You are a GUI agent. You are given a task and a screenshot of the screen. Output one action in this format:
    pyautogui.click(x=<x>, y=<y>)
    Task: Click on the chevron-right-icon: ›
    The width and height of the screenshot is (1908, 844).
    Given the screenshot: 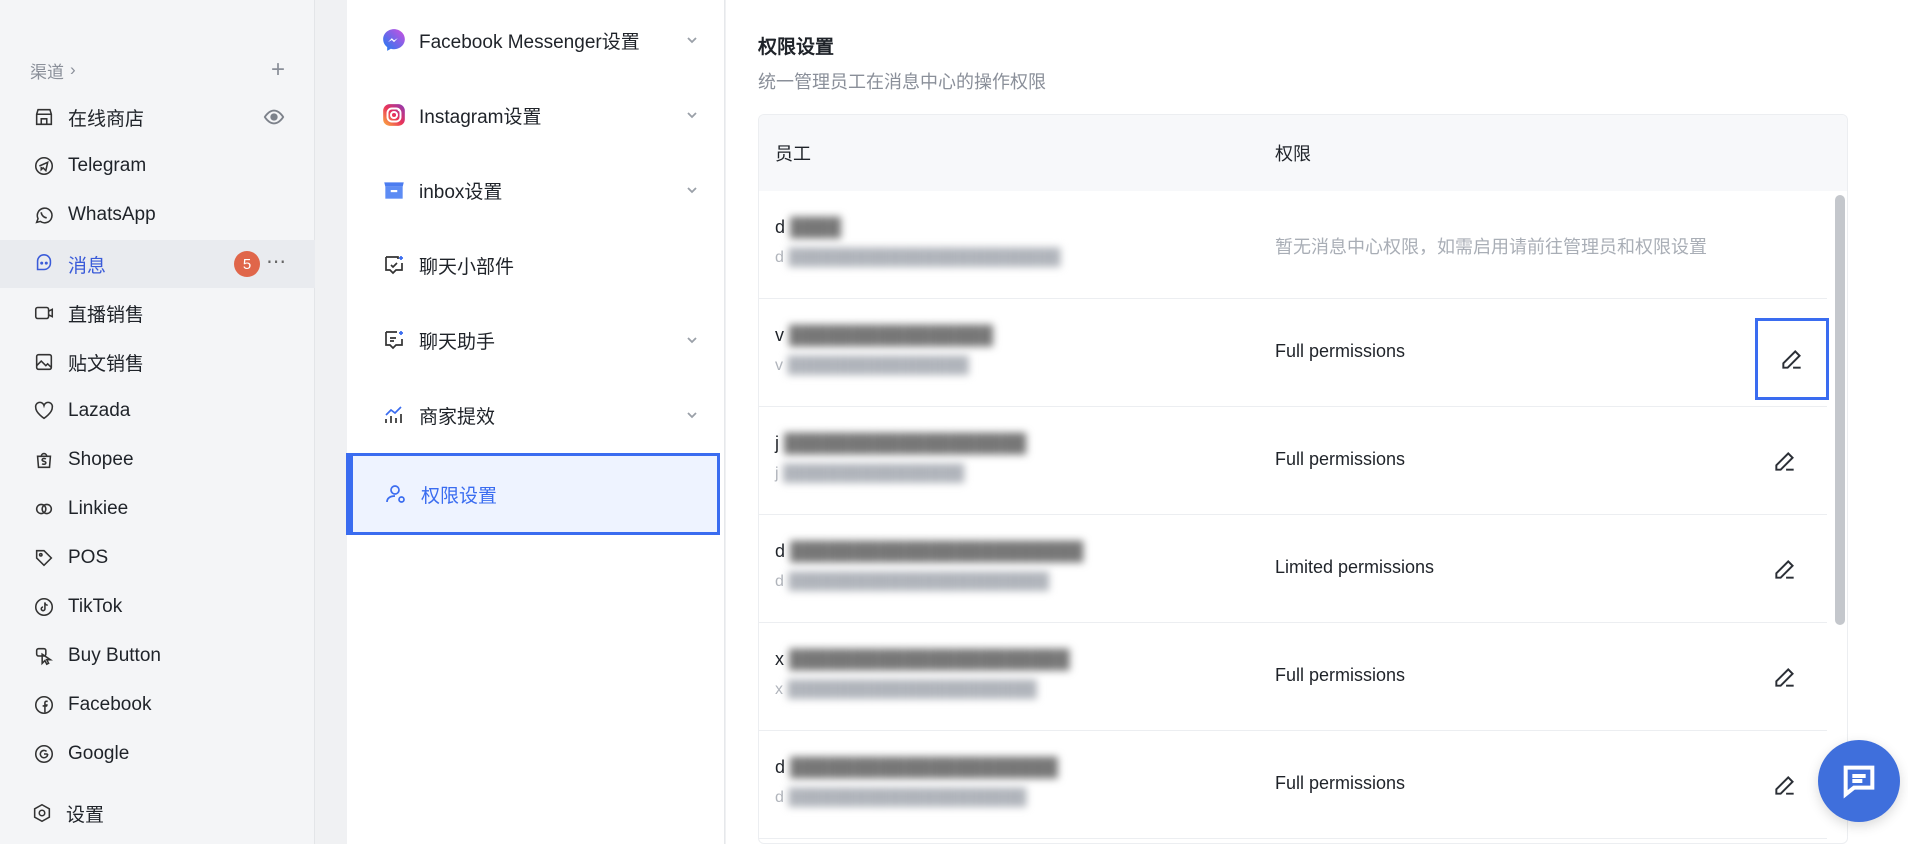 What is the action you would take?
    pyautogui.click(x=73, y=69)
    